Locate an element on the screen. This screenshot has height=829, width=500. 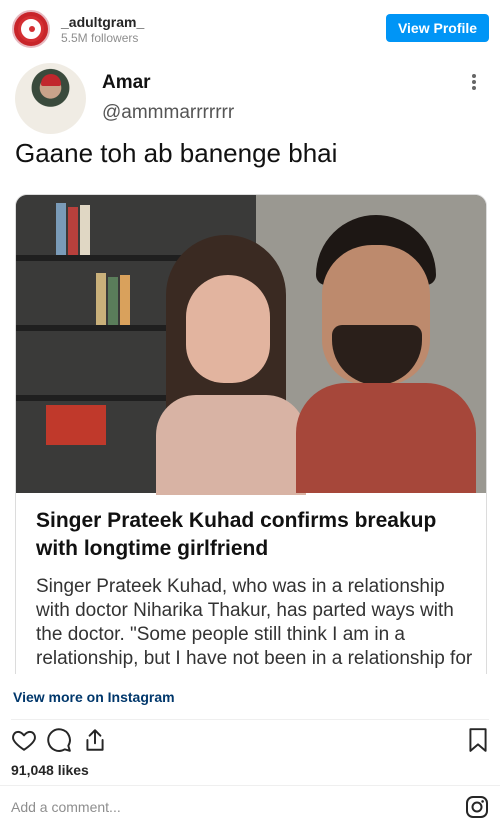
like-count: 91,048 likes is located at coordinates (50, 770).